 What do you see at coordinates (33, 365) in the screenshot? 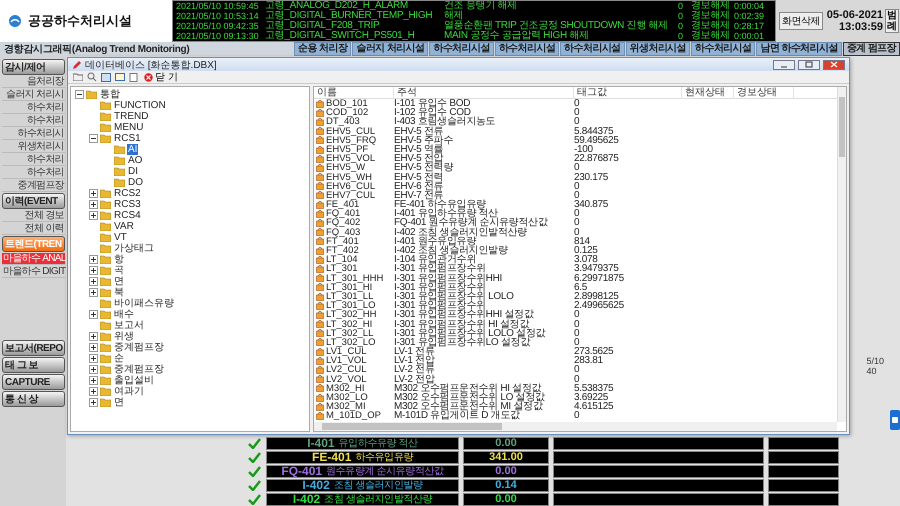
I see `menu-button: 태 그 보` at bounding box center [33, 365].